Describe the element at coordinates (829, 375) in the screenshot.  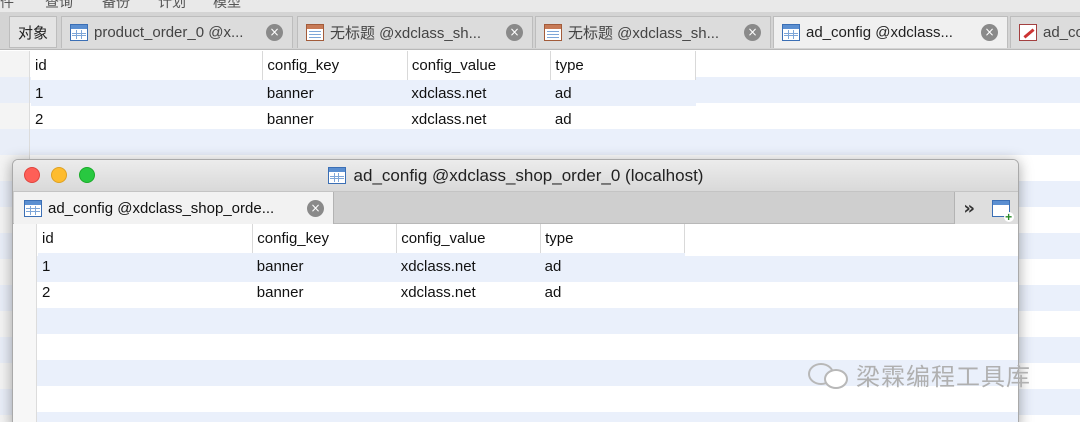
I see `wechat-icon` at that location.